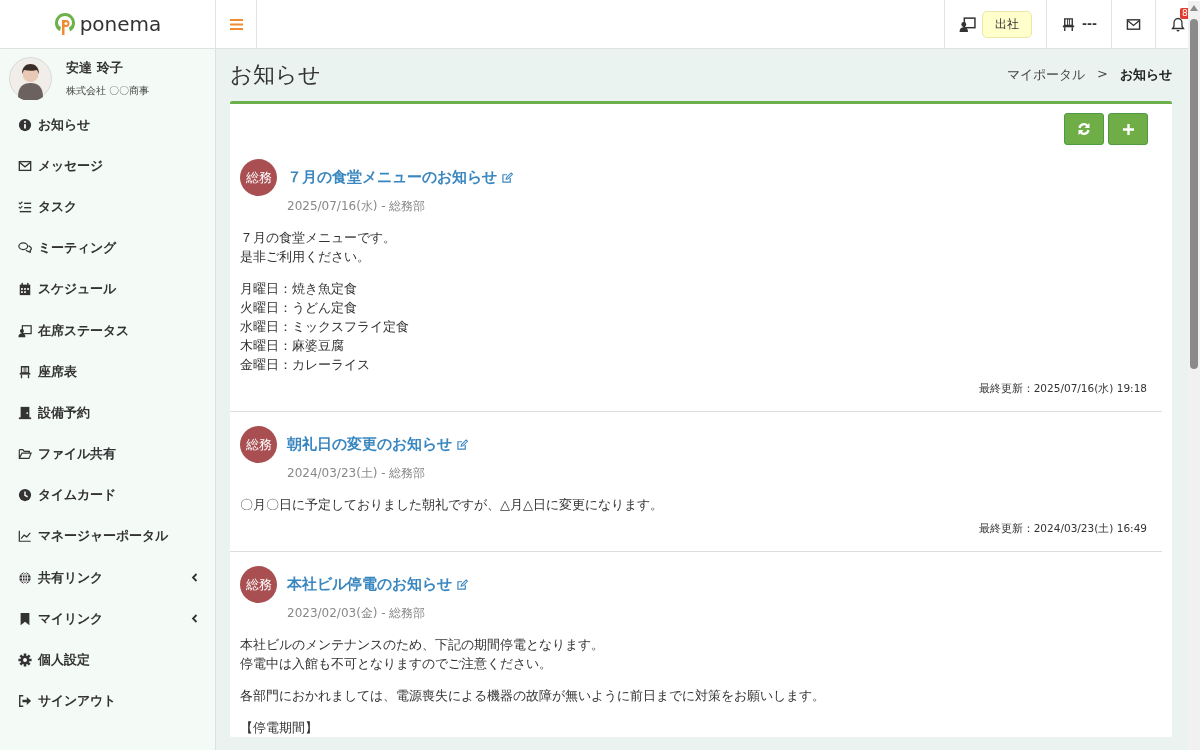  I want to click on refresh-icon, so click(1084, 129).